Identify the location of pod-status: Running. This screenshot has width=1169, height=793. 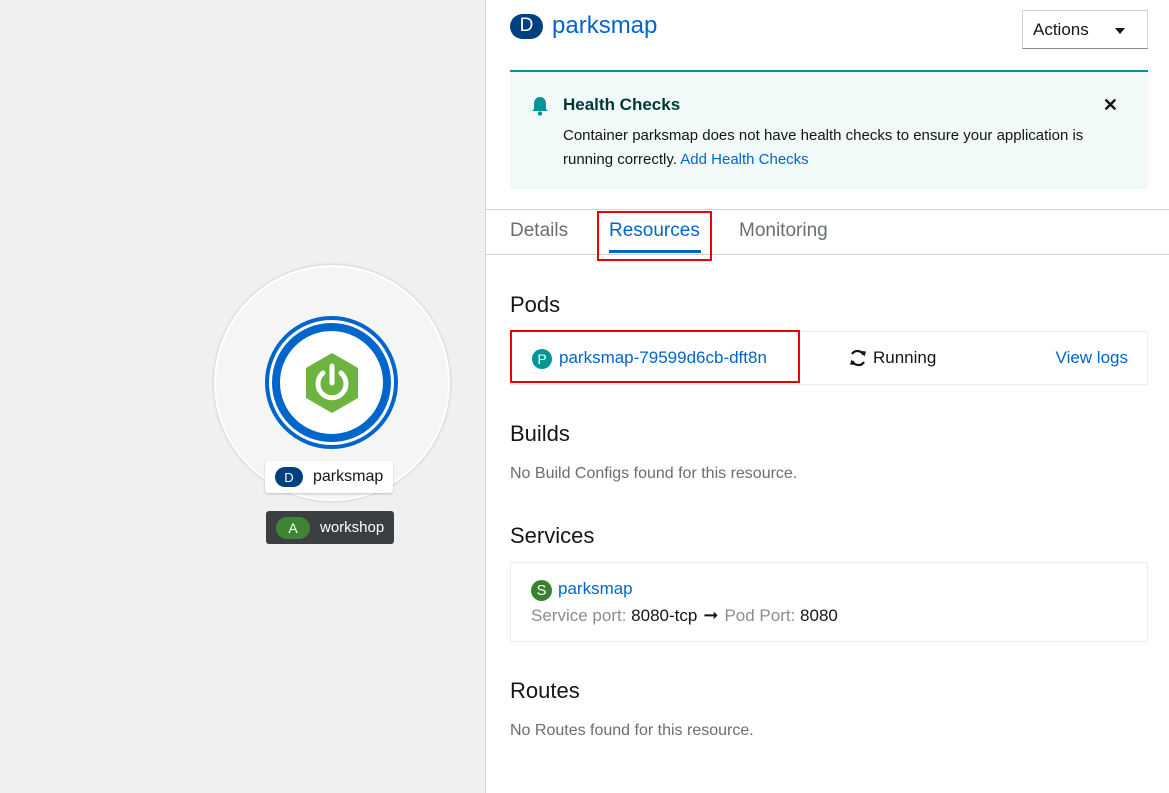
(892, 358).